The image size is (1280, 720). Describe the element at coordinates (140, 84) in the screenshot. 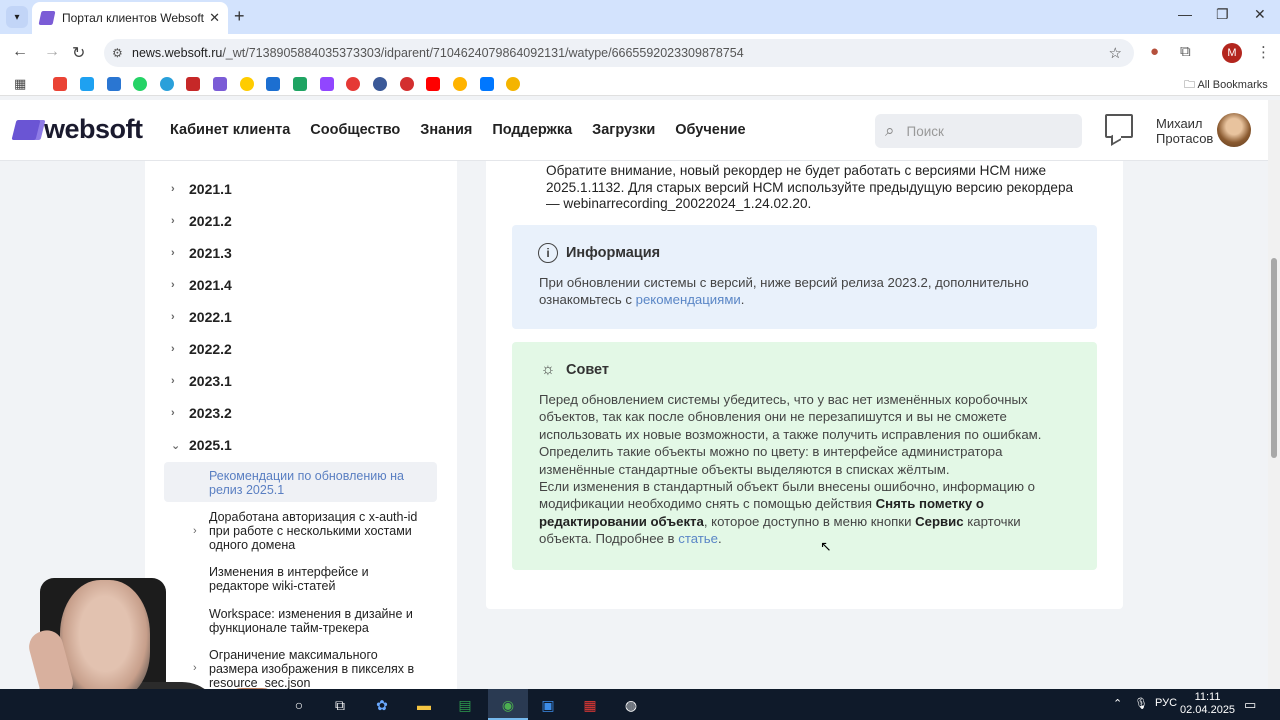

I see `whatsapp-bookmark-icon` at that location.